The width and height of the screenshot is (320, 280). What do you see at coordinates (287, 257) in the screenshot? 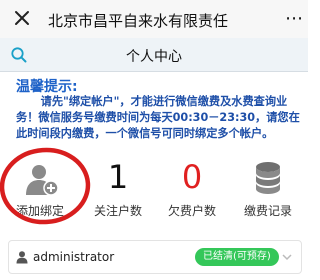
I see `chevron-down-icon` at bounding box center [287, 257].